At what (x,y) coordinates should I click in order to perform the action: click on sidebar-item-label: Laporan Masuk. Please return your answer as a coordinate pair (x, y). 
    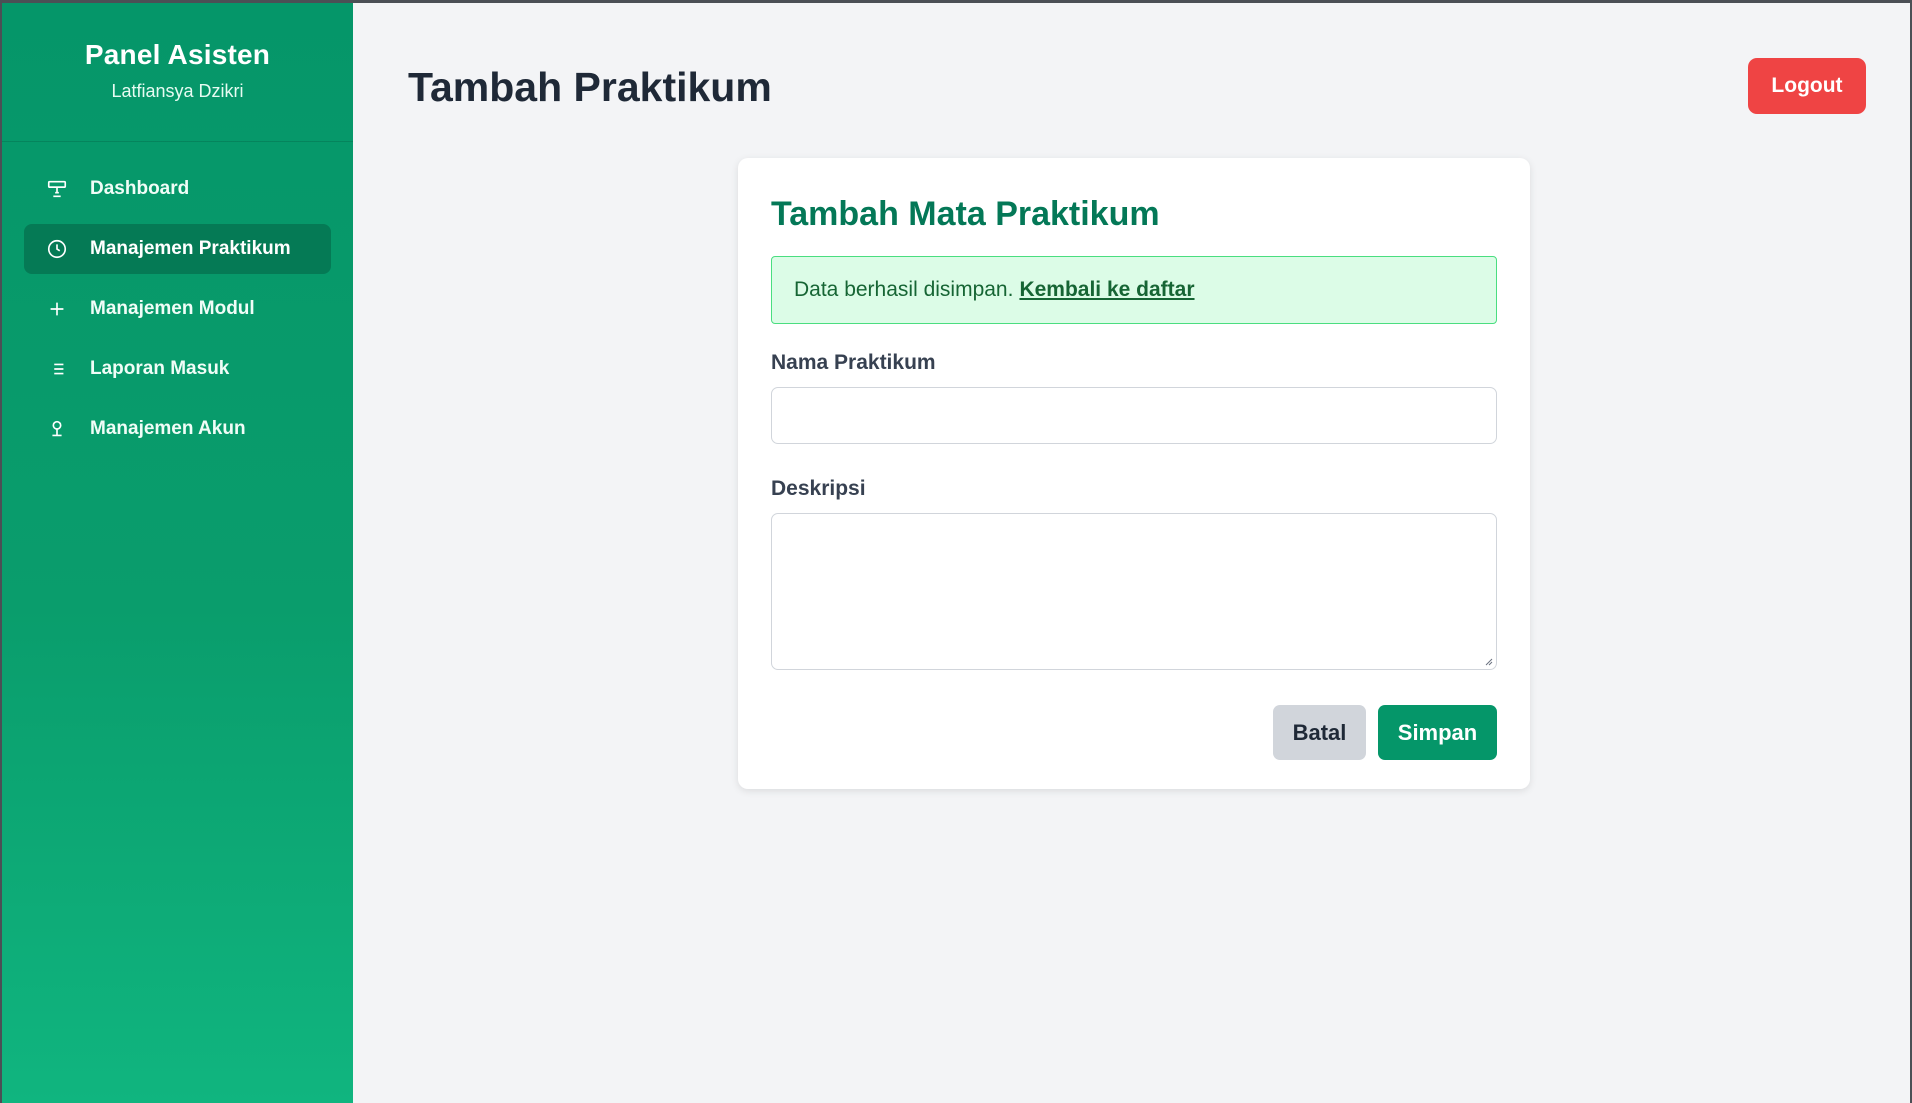
    Looking at the image, I should click on (160, 368).